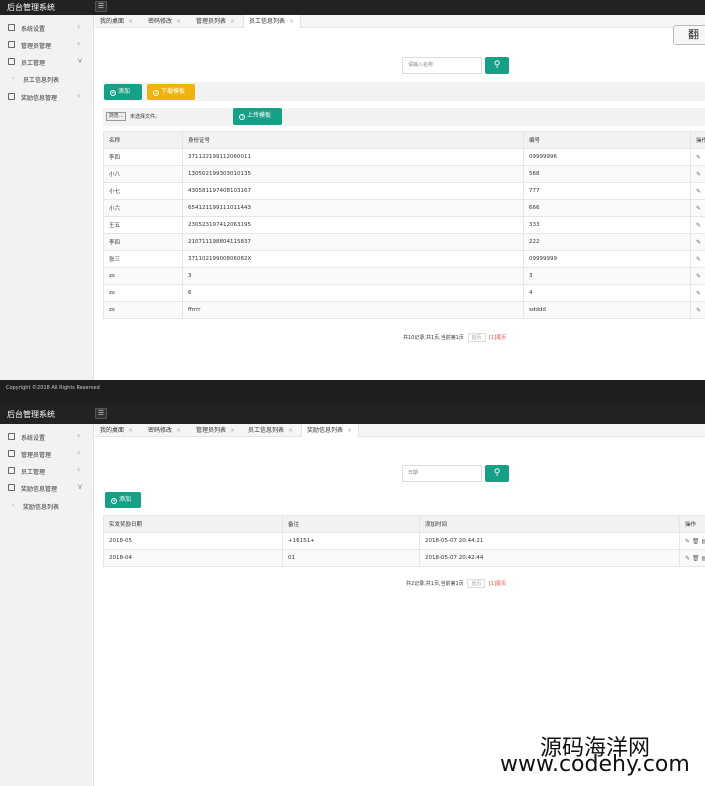 The width and height of the screenshot is (705, 786). I want to click on table-cell: +16151+, so click(351, 541).